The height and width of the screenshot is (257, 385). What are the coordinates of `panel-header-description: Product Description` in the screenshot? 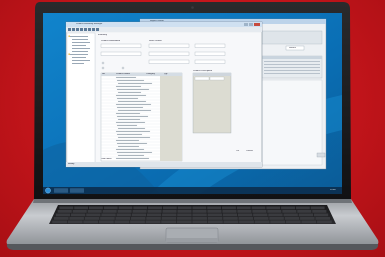 It's located at (203, 70).